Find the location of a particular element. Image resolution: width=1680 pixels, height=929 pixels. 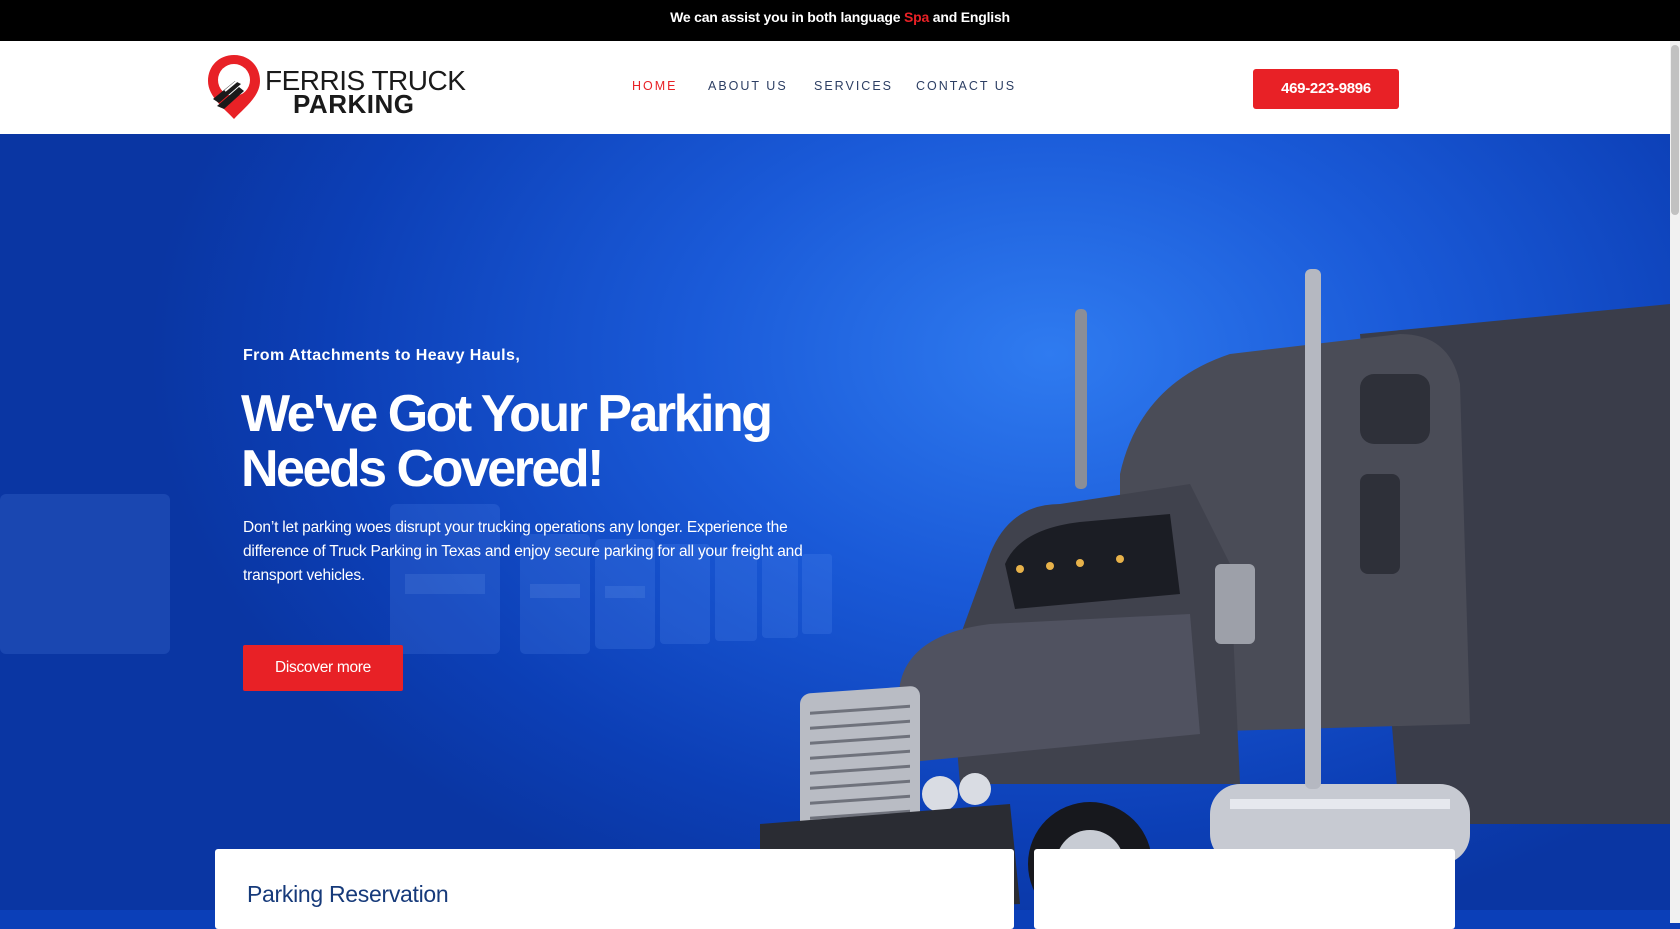

hero-subtitle: From Attachments to Heavy Hauls, is located at coordinates (382, 355).